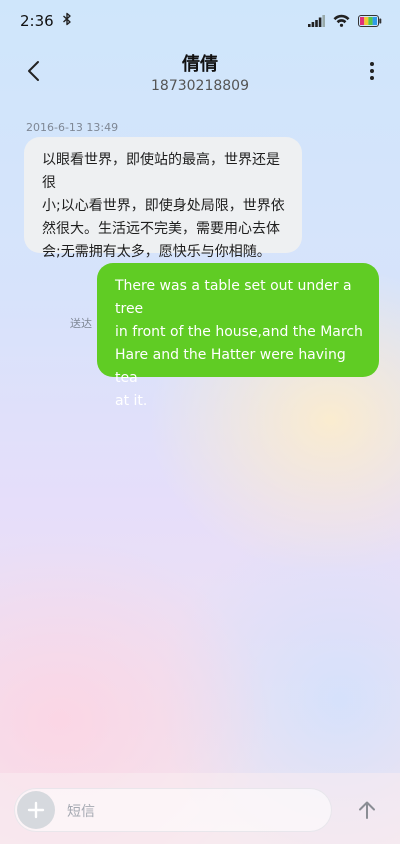 The width and height of the screenshot is (400, 844). Describe the element at coordinates (370, 21) in the screenshot. I see `battery-icon` at that location.